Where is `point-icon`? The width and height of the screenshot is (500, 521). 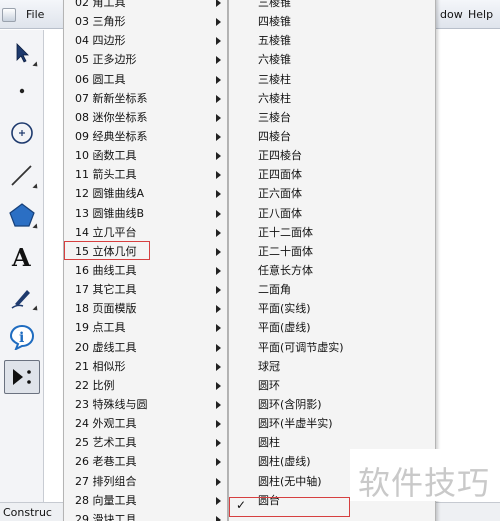
point-icon is located at coordinates (22, 91).